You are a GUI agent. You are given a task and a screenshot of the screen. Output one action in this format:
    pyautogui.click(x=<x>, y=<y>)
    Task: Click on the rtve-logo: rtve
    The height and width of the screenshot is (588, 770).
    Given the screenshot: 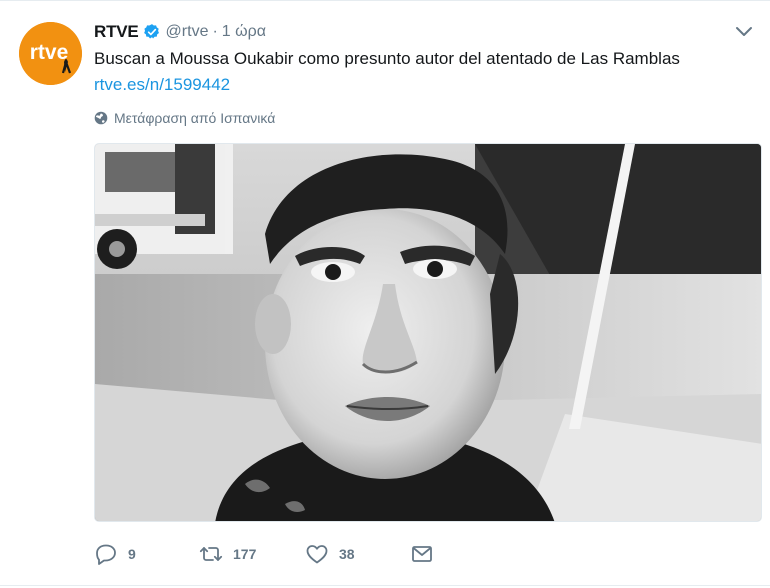 What is the action you would take?
    pyautogui.click(x=50, y=53)
    